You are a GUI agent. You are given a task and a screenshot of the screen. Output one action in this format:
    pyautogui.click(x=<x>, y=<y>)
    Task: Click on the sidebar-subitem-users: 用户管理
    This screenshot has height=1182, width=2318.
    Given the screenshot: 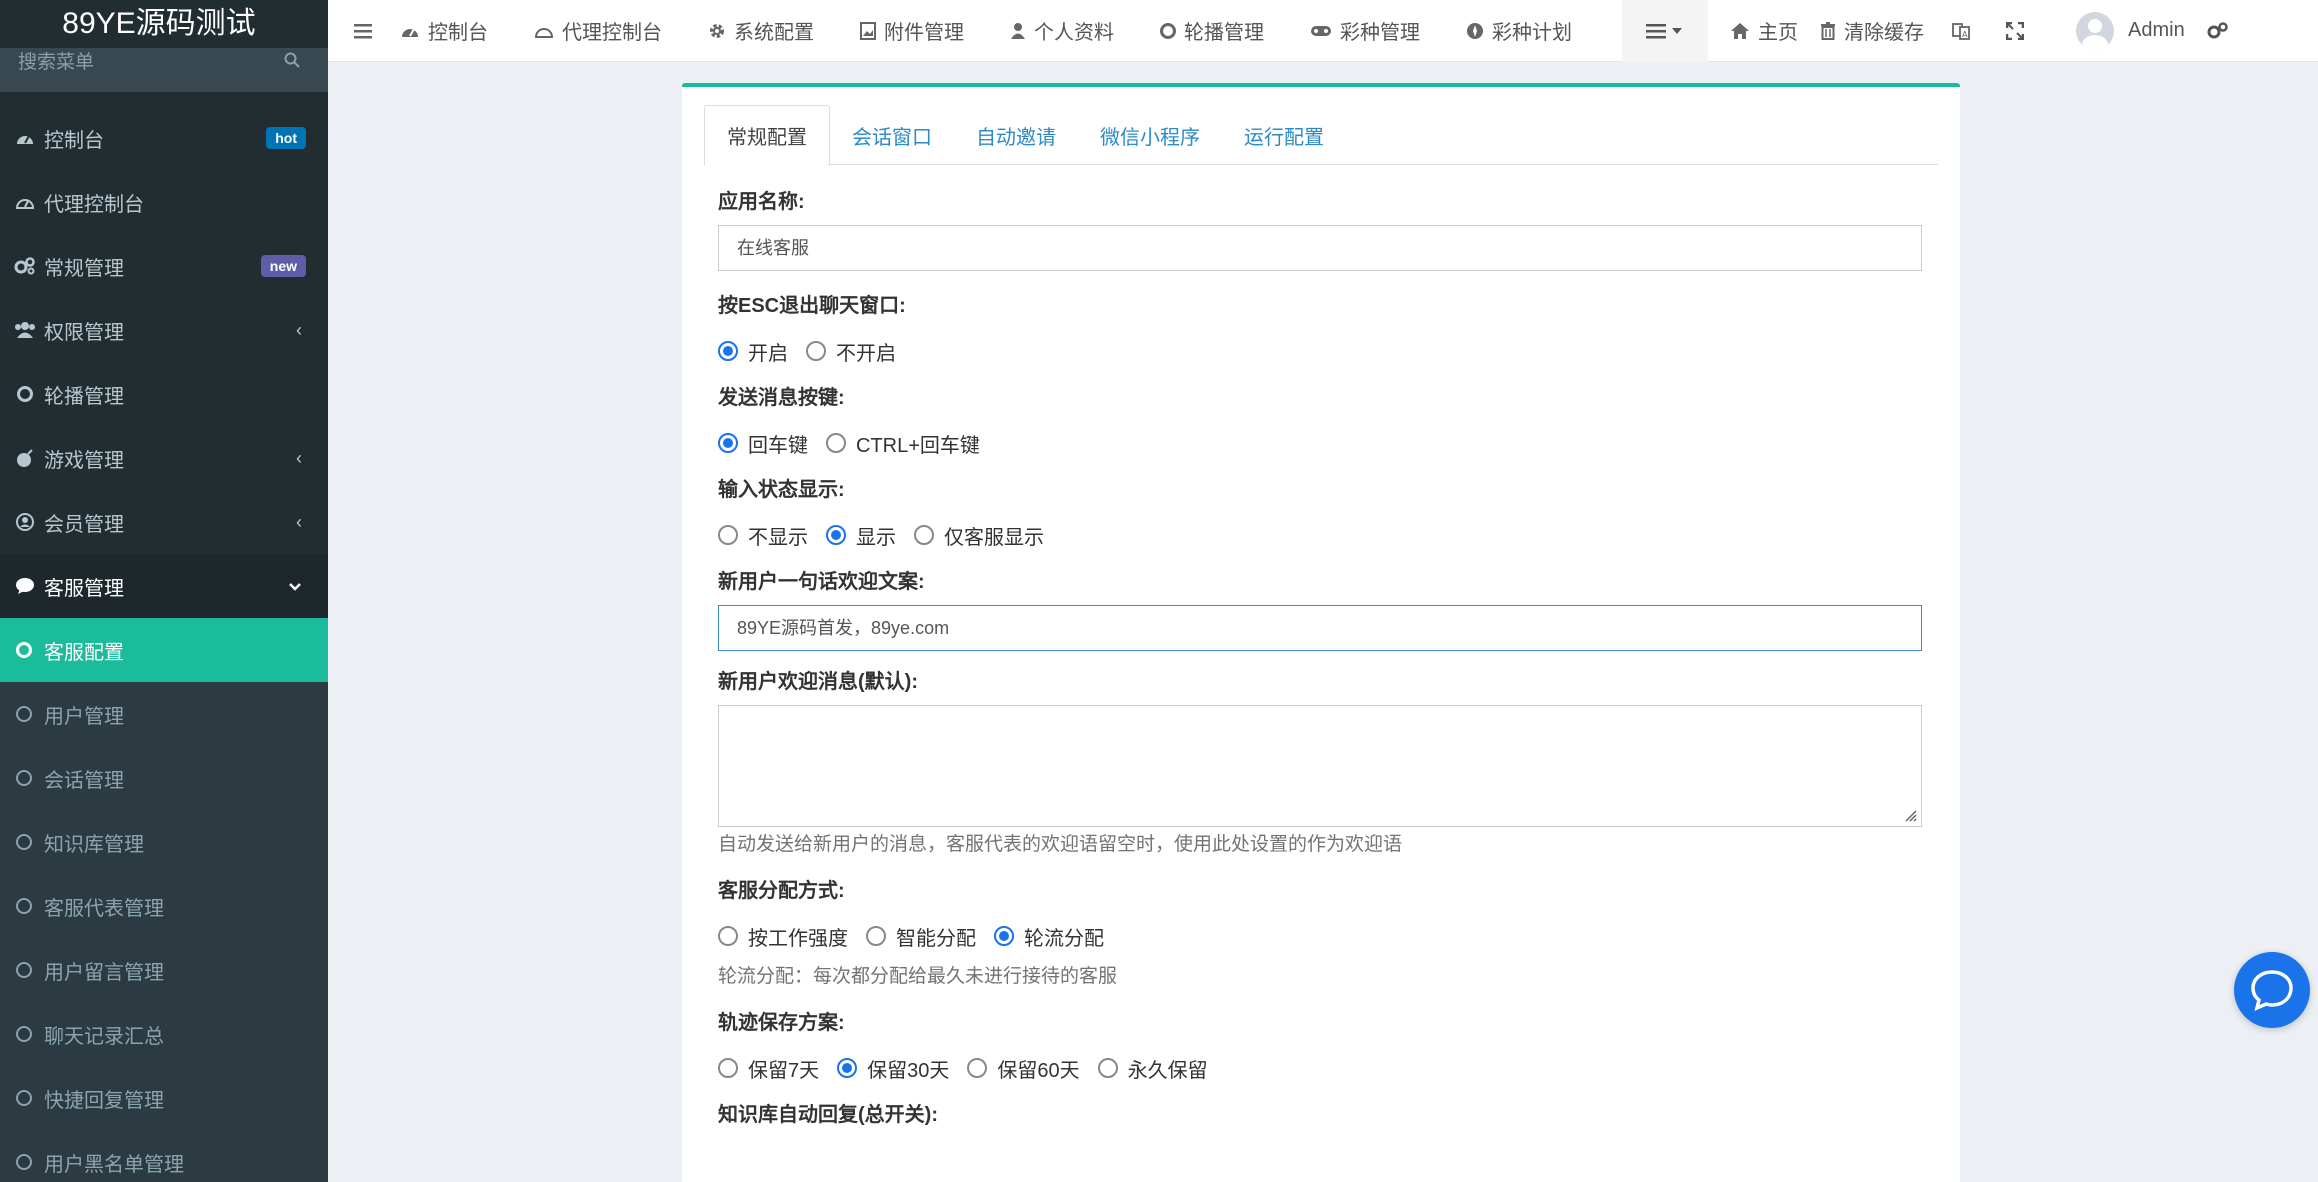 What is the action you would take?
    pyautogui.click(x=164, y=714)
    